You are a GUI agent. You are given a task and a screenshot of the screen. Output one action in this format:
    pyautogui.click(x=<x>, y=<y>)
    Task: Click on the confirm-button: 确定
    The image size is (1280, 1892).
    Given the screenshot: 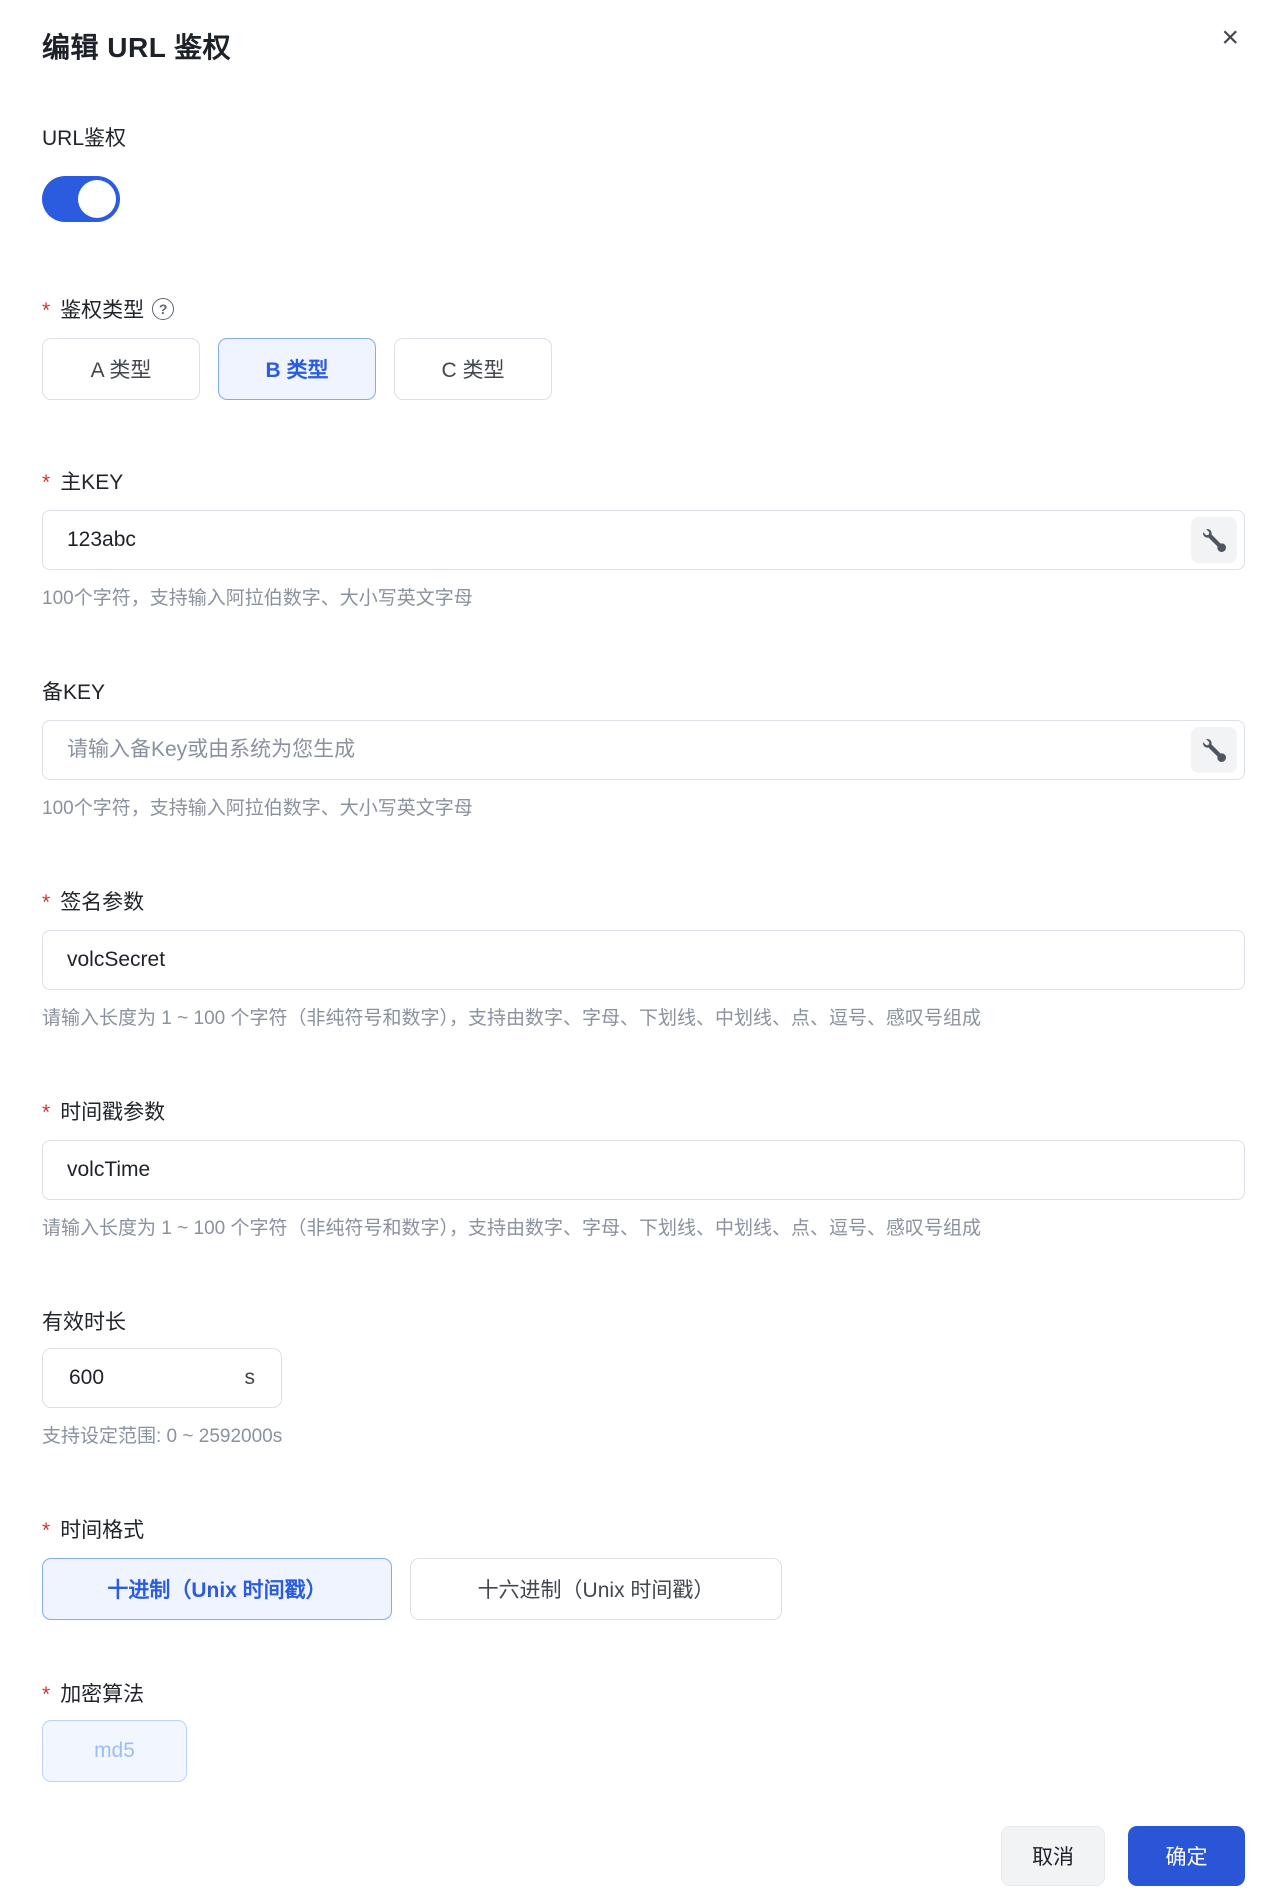 What is the action you would take?
    pyautogui.click(x=1186, y=1856)
    